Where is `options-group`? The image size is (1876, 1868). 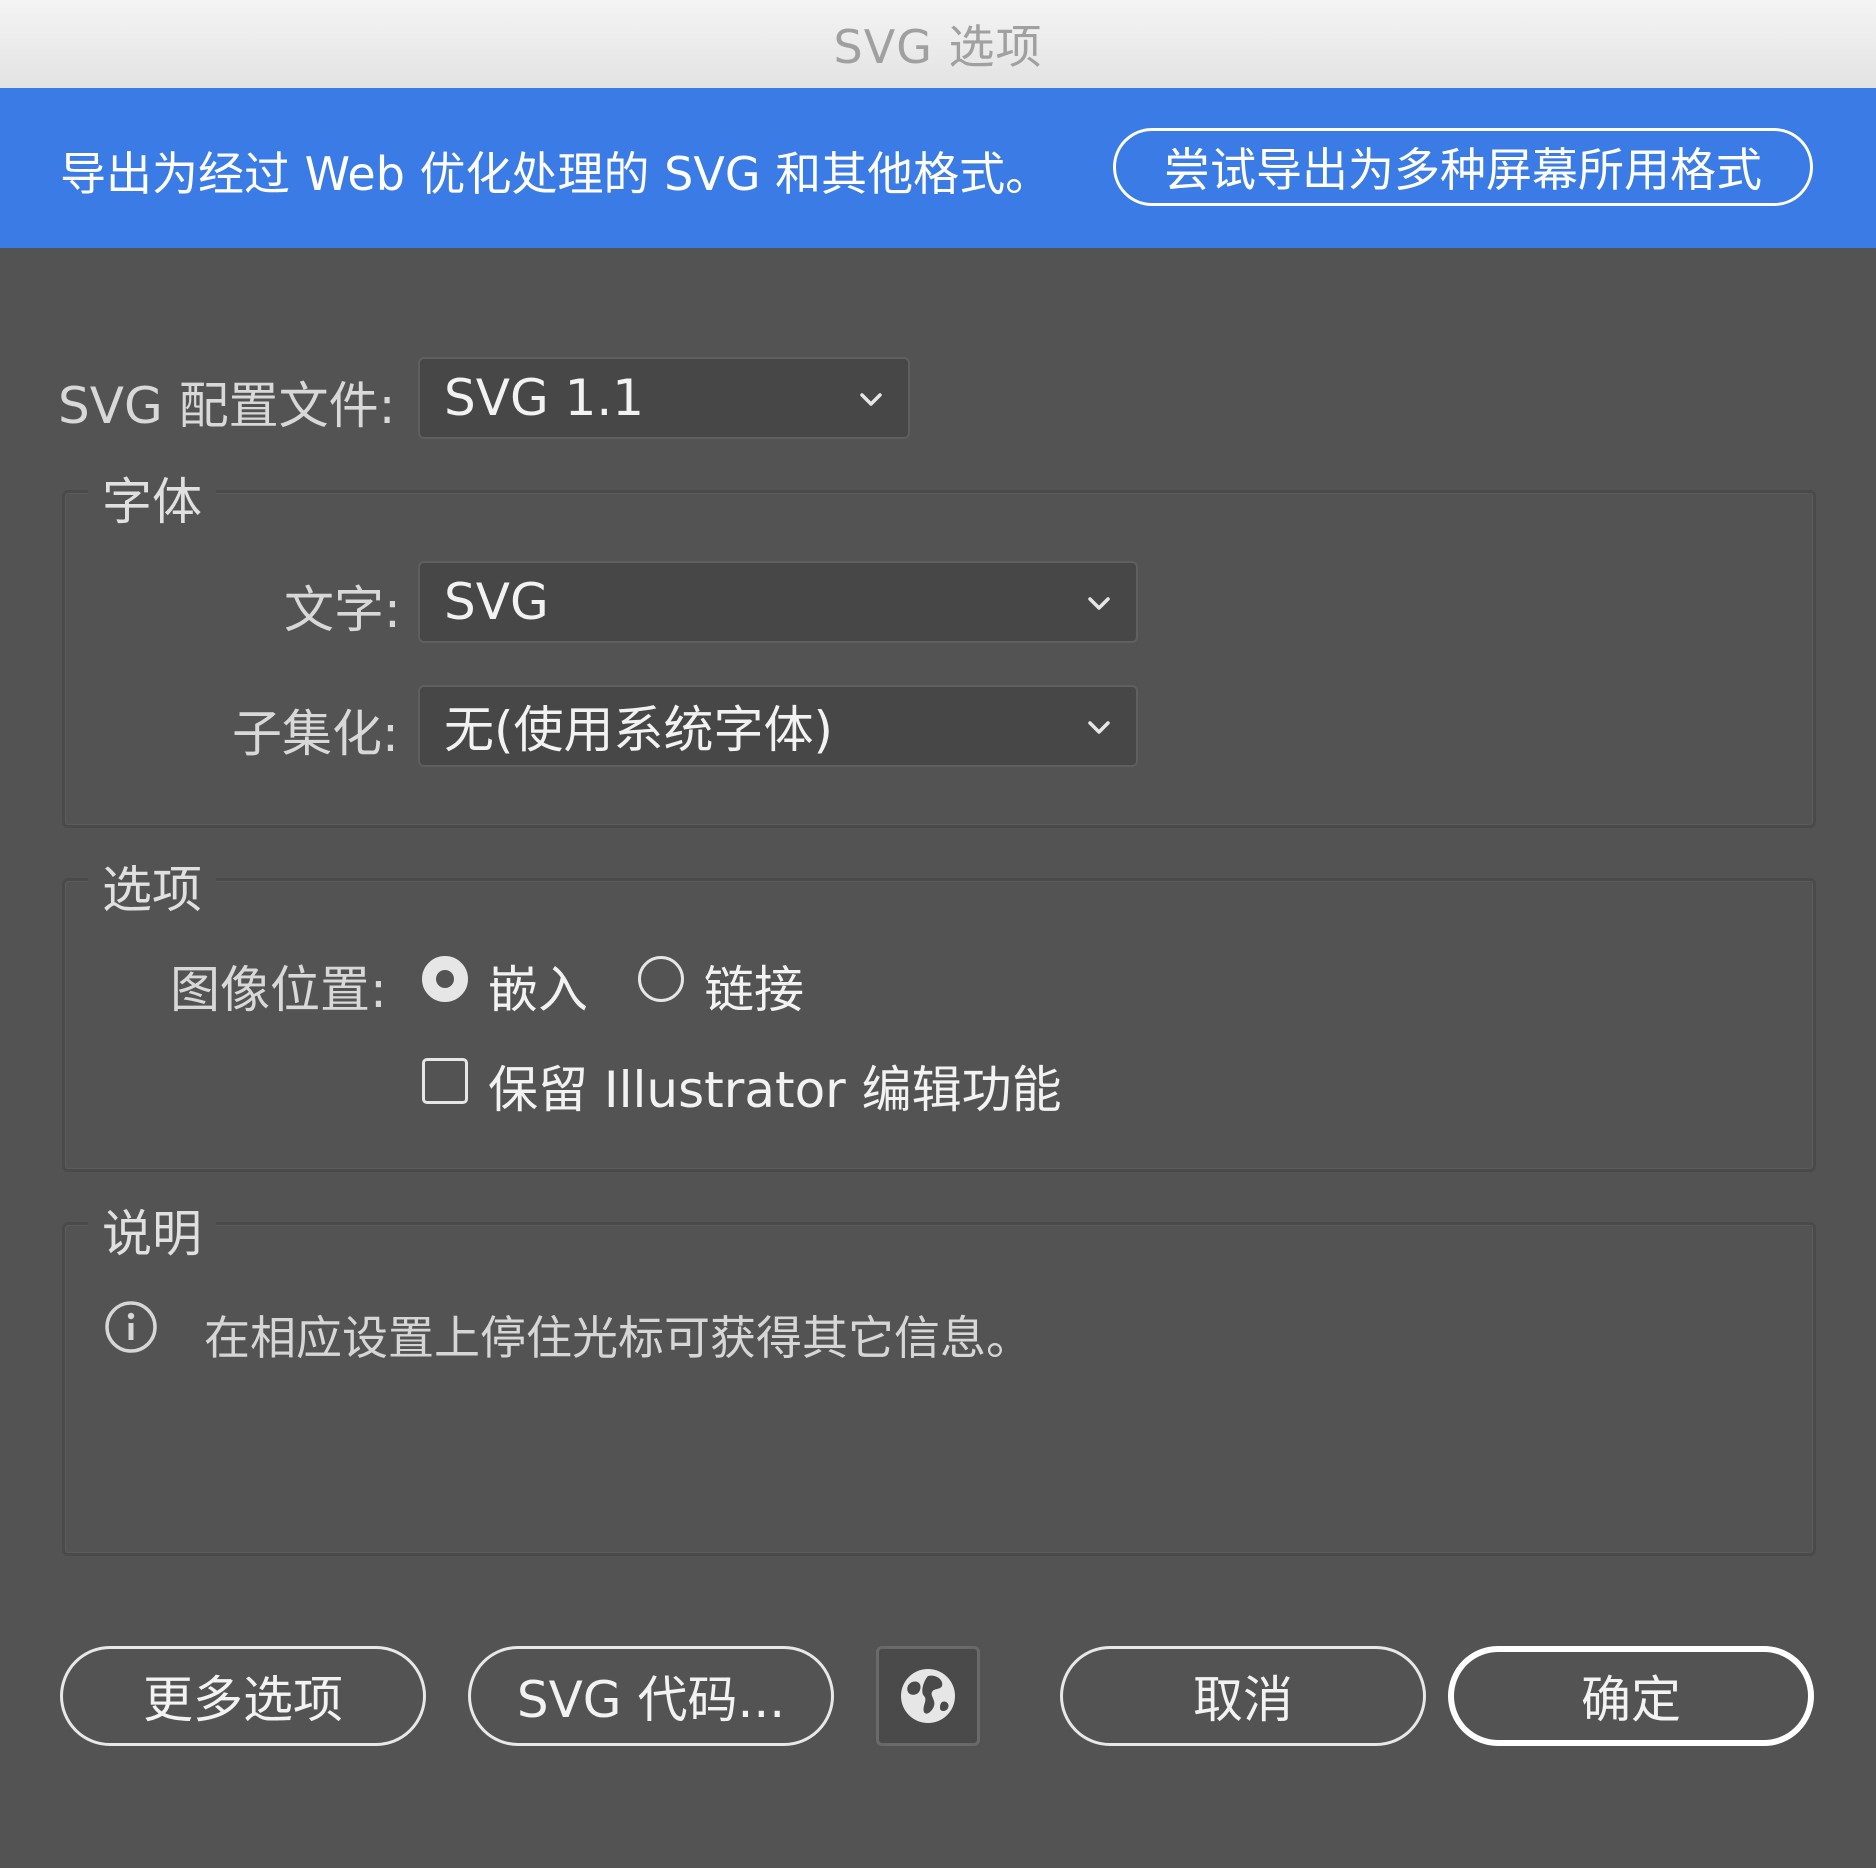
options-group is located at coordinates (939, 1025).